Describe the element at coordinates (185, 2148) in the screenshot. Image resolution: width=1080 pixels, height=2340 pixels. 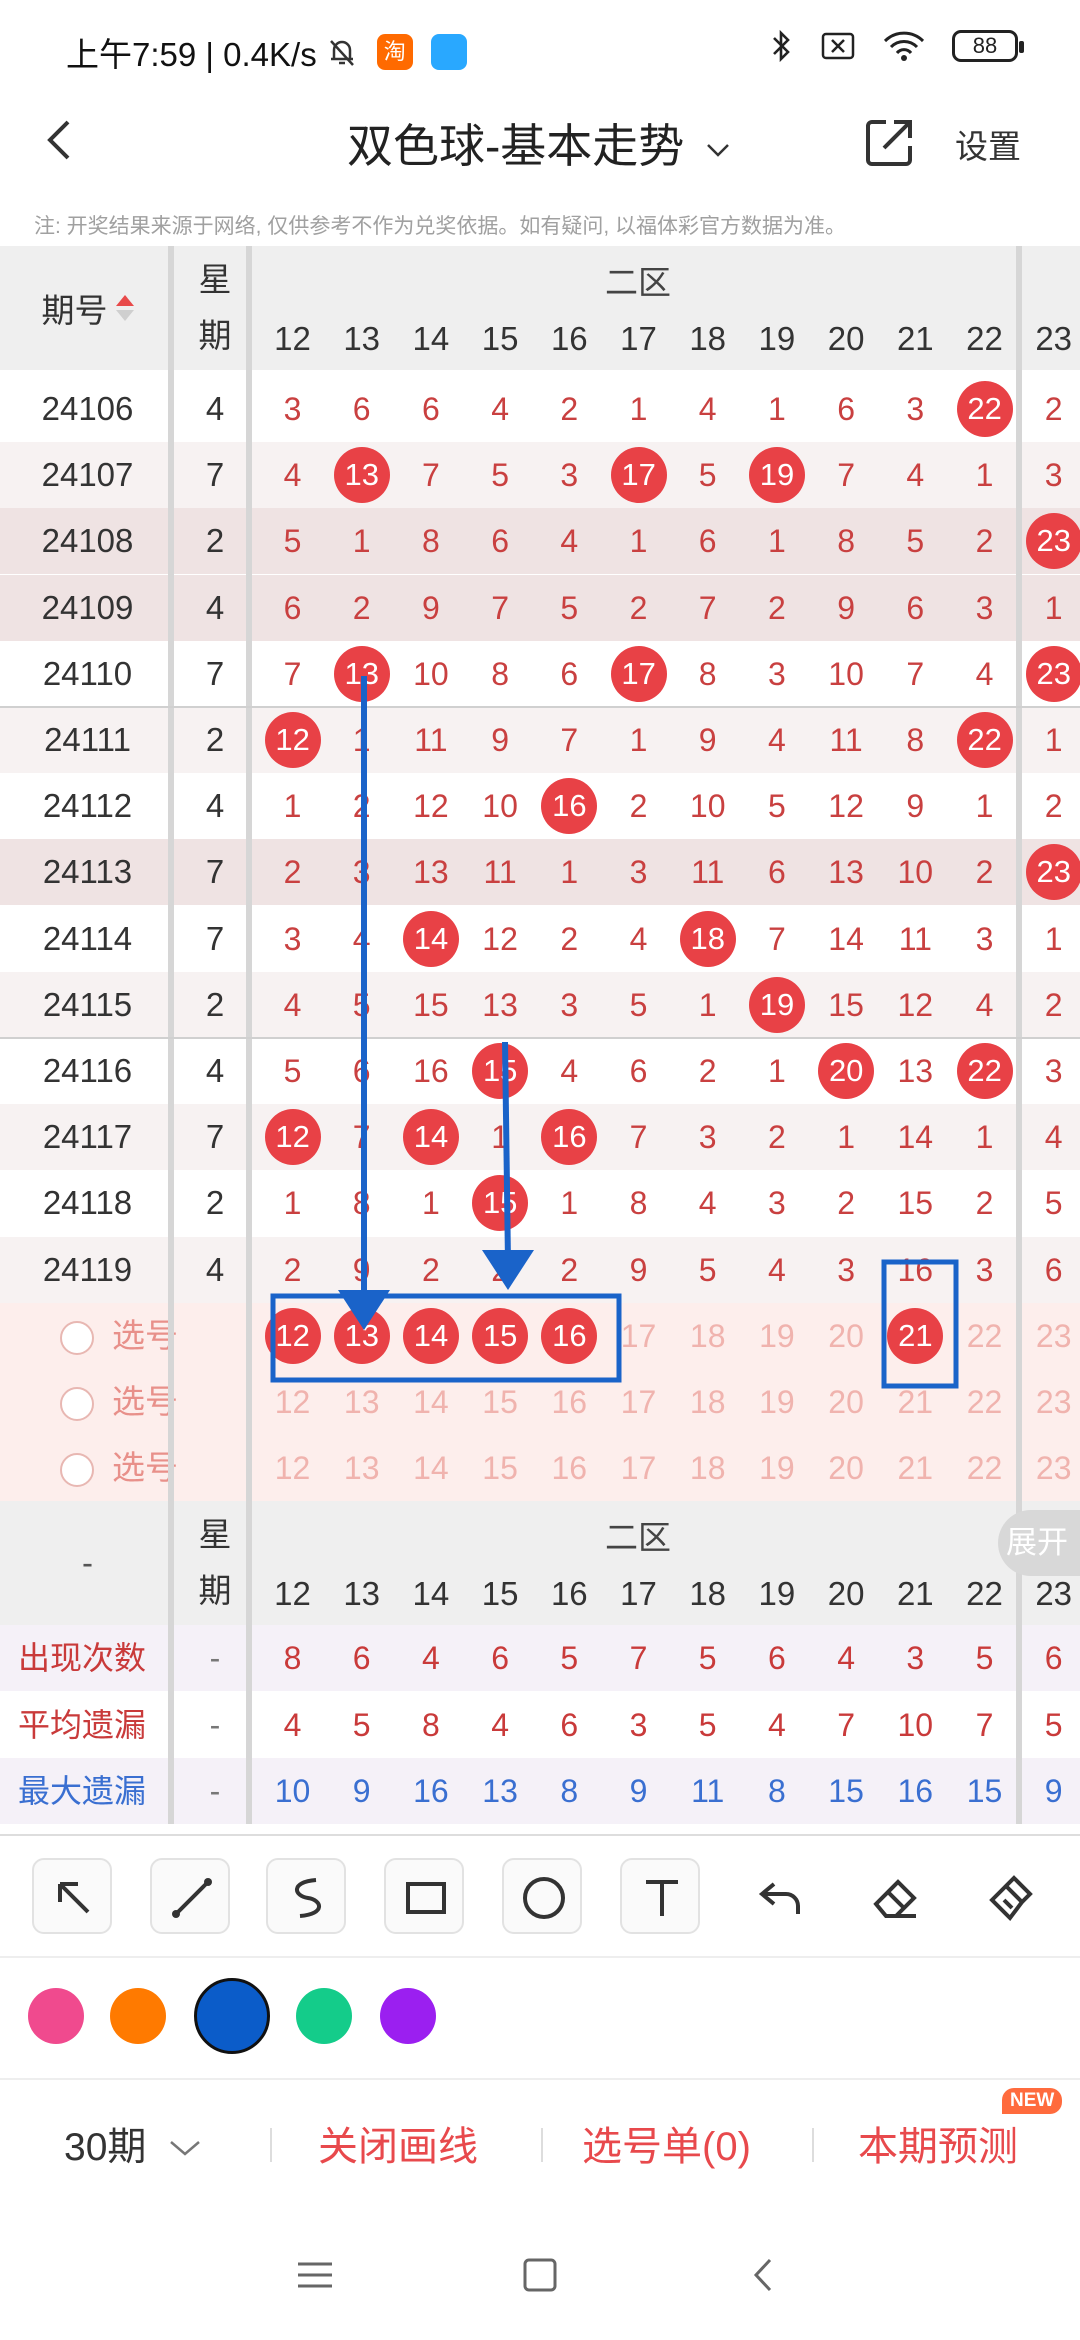
I see `chevron-down-icon` at that location.